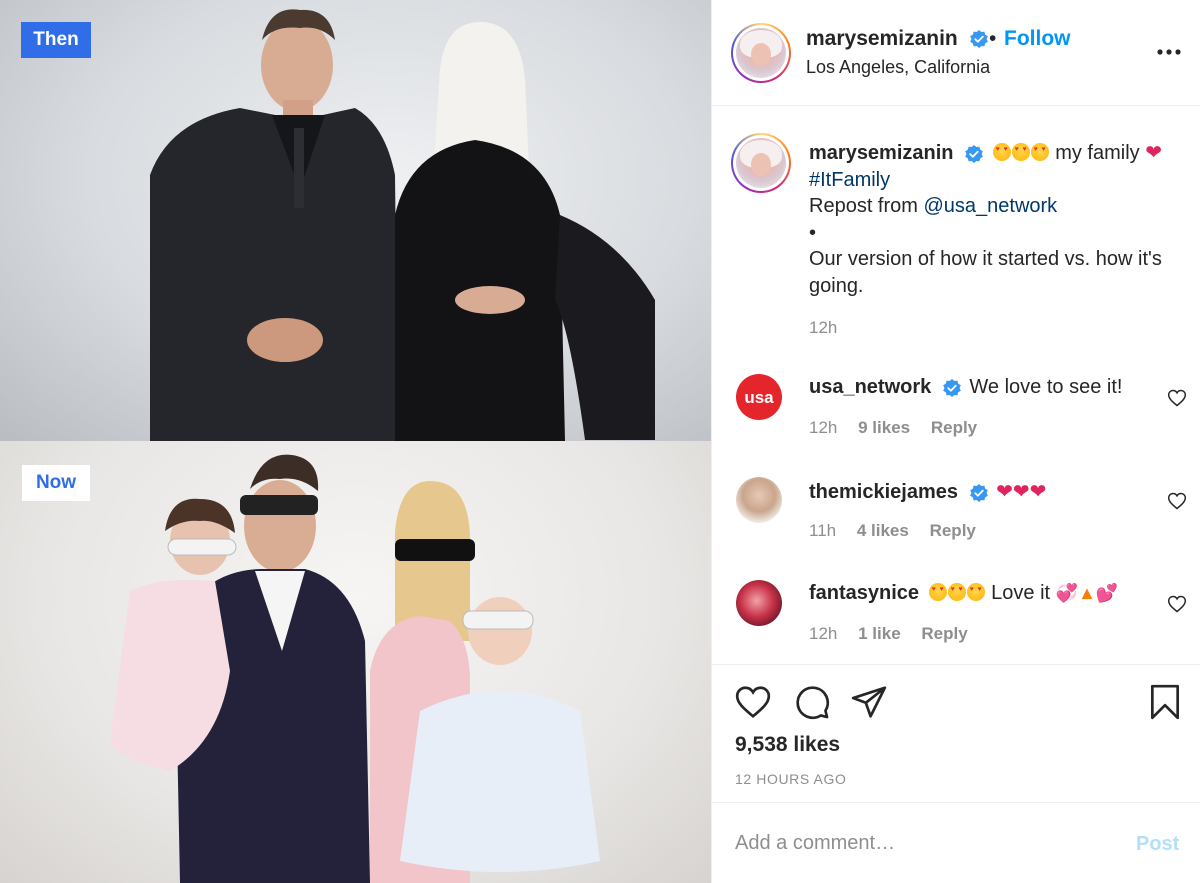 The image size is (1200, 883). I want to click on likes-count: 9,538 likes, so click(787, 745).